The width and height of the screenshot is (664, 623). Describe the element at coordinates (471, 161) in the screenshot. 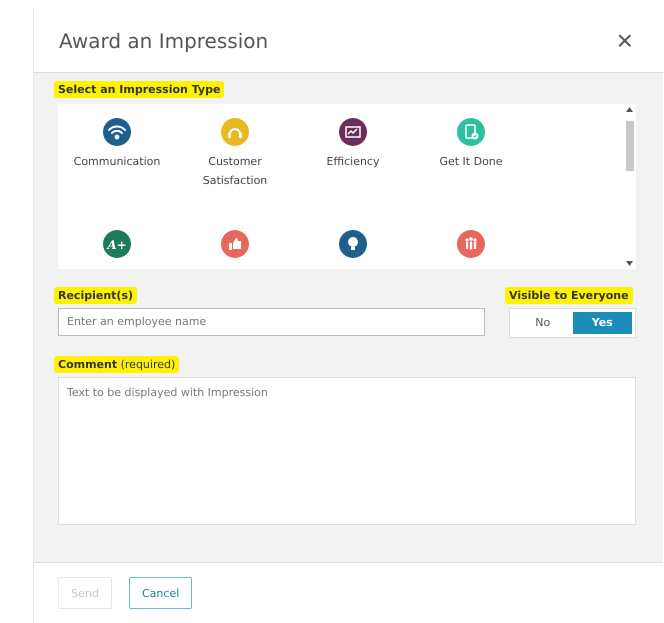

I see `impression-label: Get It Done` at that location.